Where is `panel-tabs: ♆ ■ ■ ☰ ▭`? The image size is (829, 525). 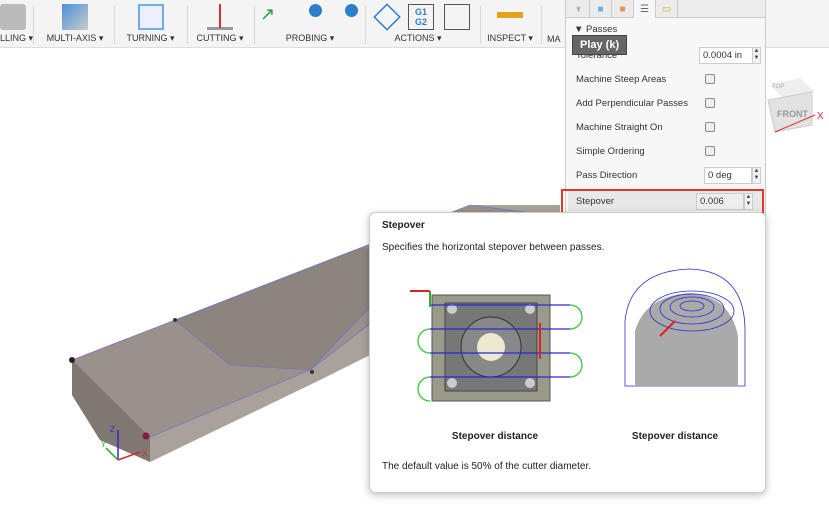 panel-tabs: ♆ ■ ■ ☰ ▭ is located at coordinates (665, 9).